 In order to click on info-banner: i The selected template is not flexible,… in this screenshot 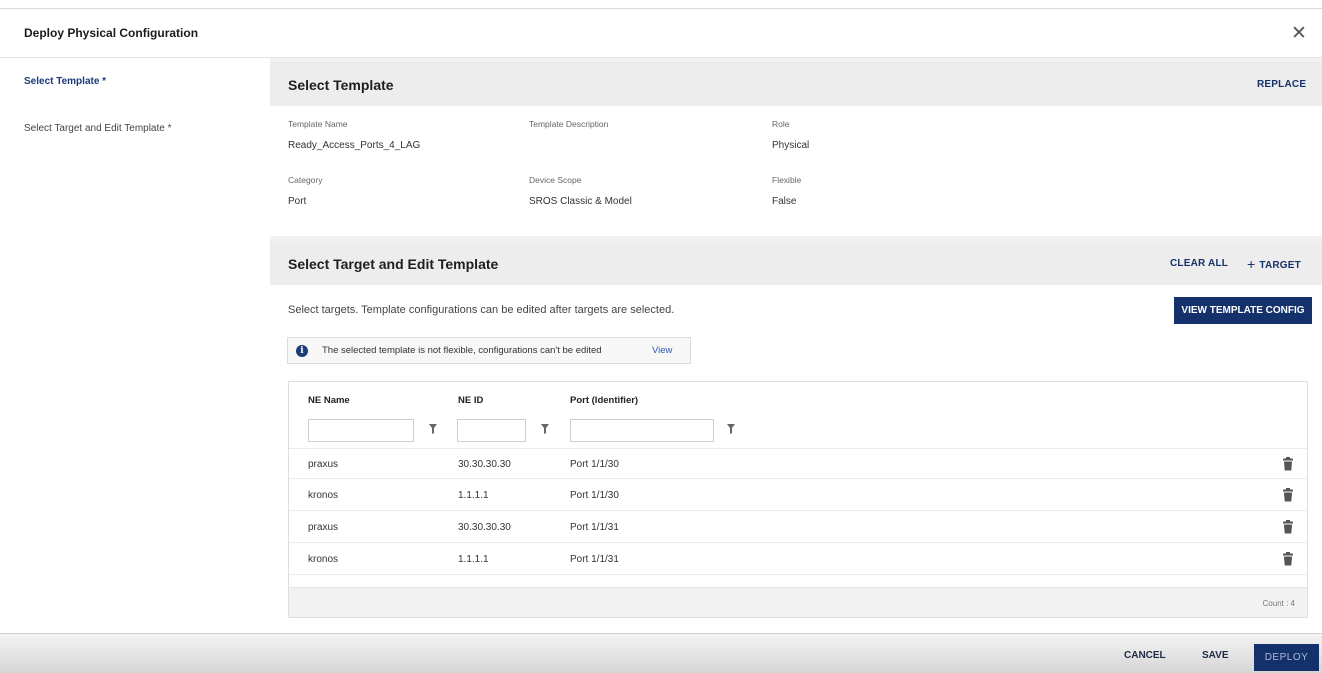, I will do `click(489, 350)`.